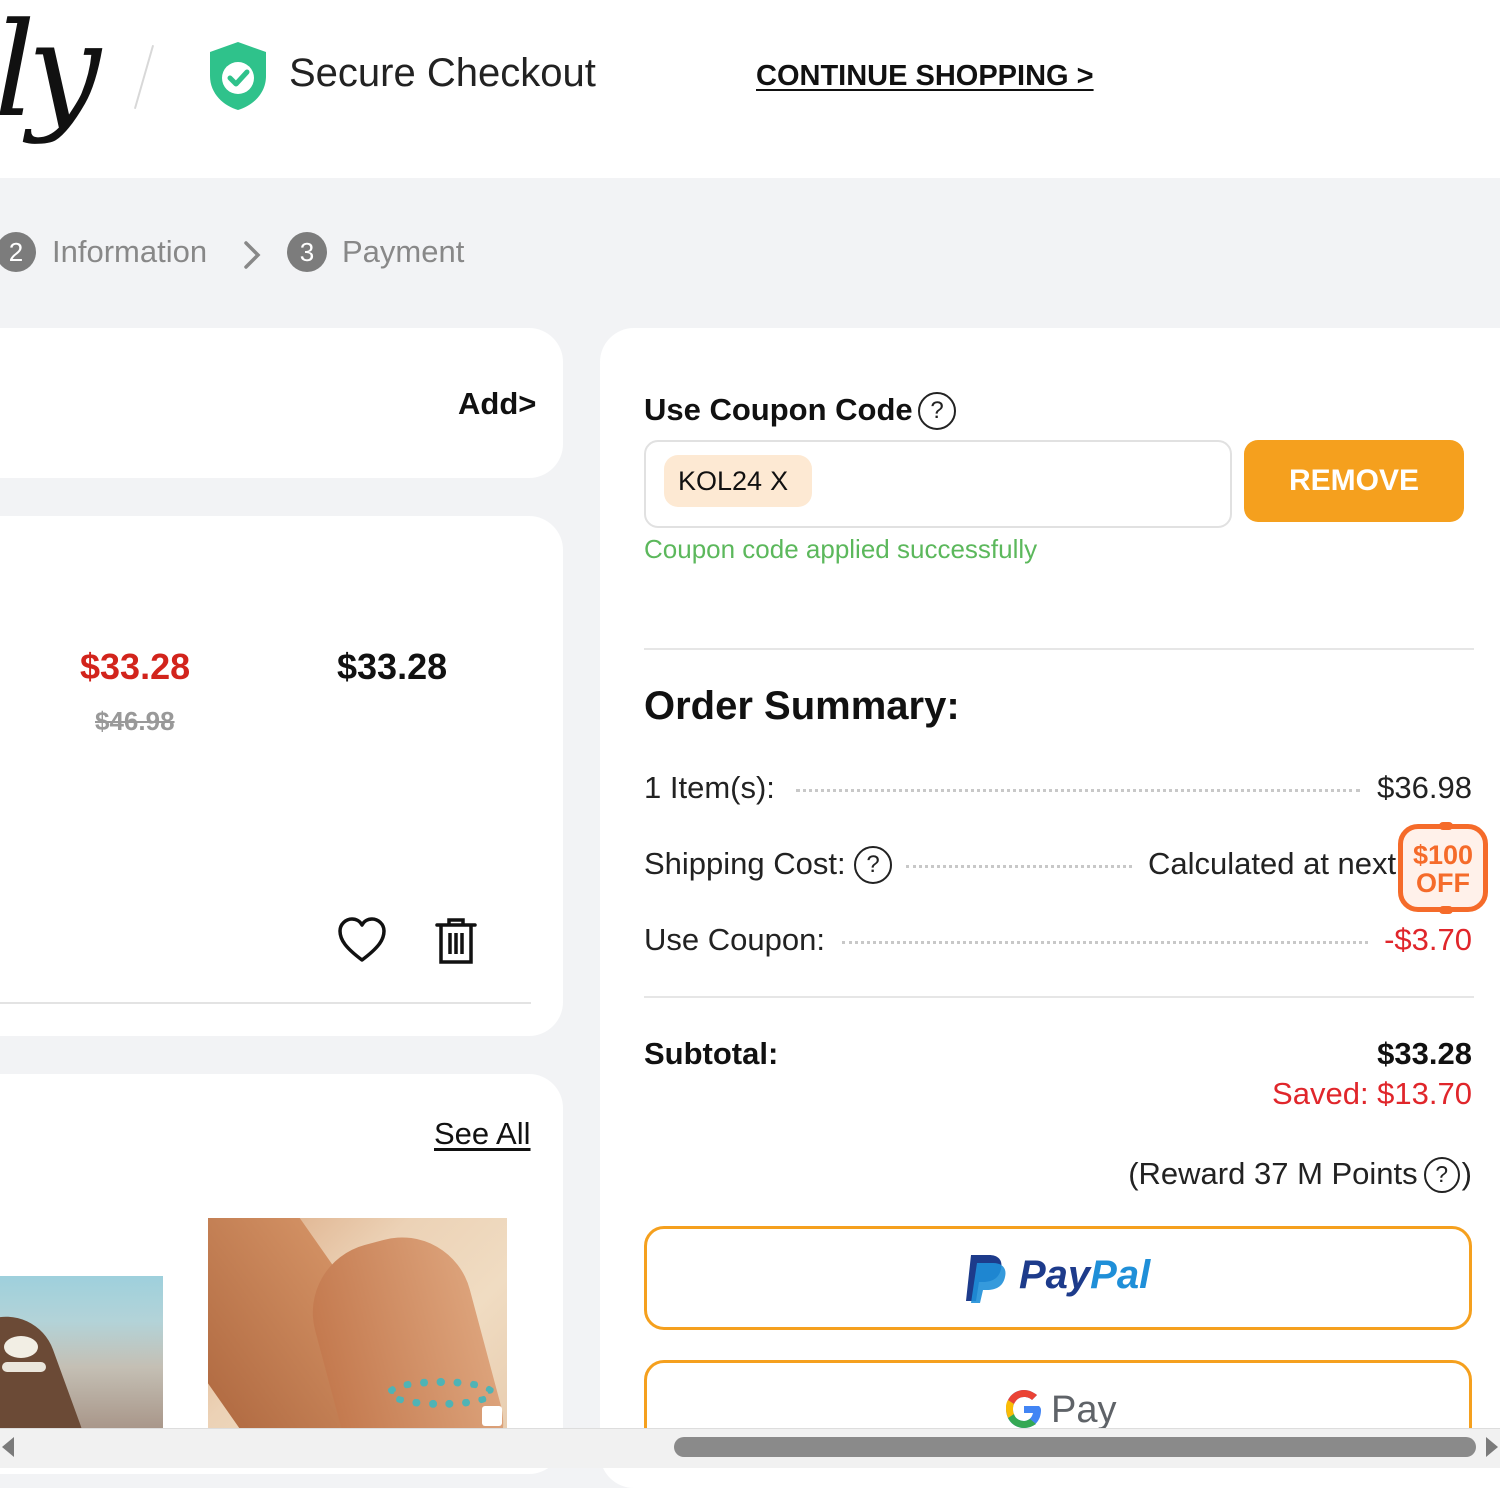 Image resolution: width=1500 pixels, height=1488 pixels. I want to click on add-address-link: Add>, so click(497, 404).